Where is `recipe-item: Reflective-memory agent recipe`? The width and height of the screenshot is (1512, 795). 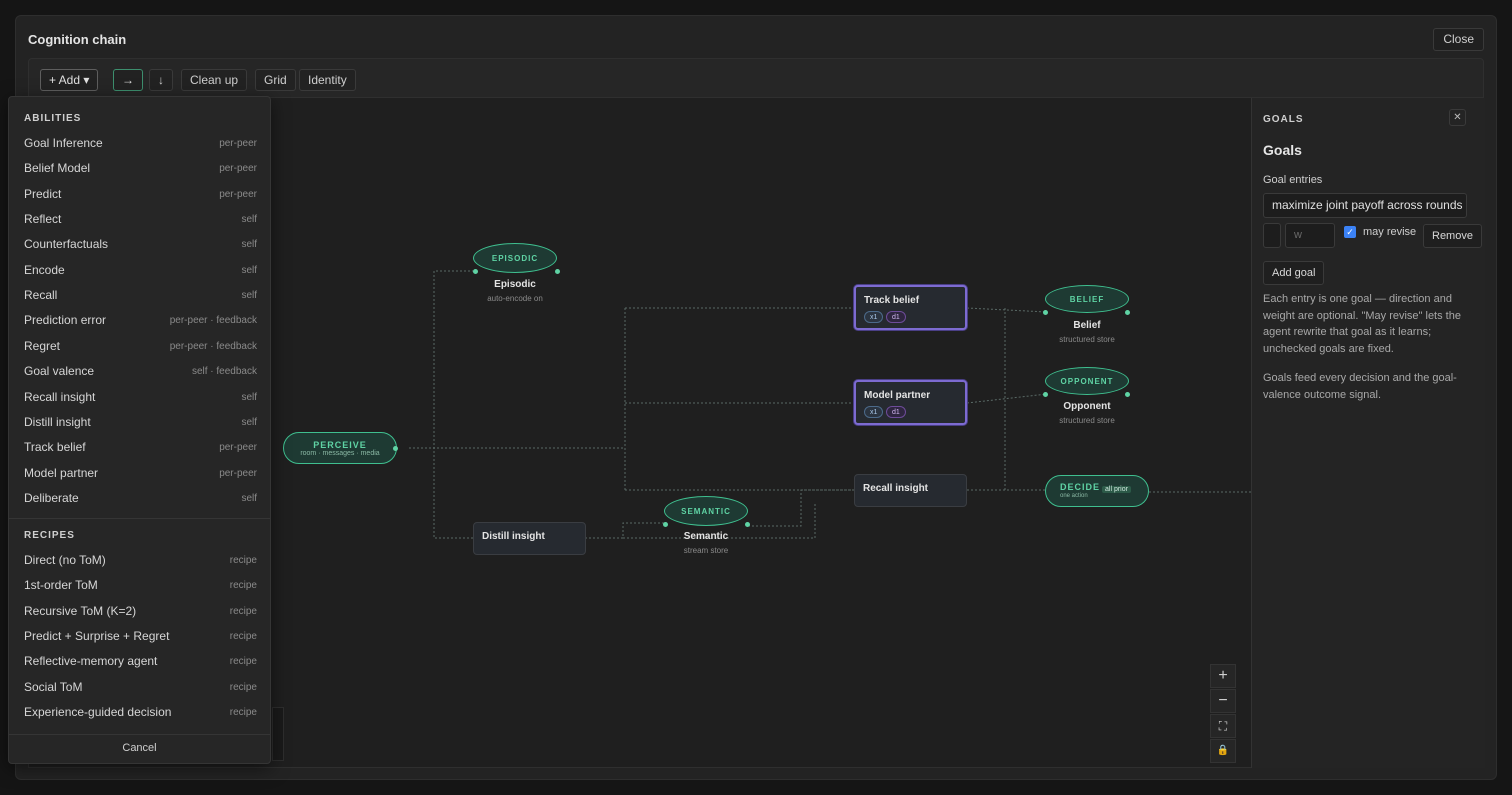
recipe-item: Reflective-memory agent recipe is located at coordinates (140, 662).